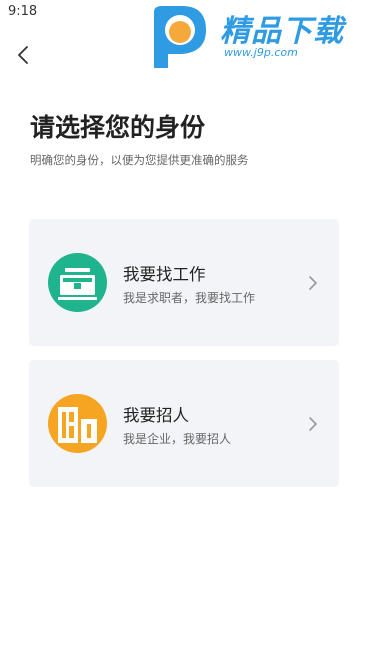  Describe the element at coordinates (118, 127) in the screenshot. I see `page-title: 请选择您的身份` at that location.